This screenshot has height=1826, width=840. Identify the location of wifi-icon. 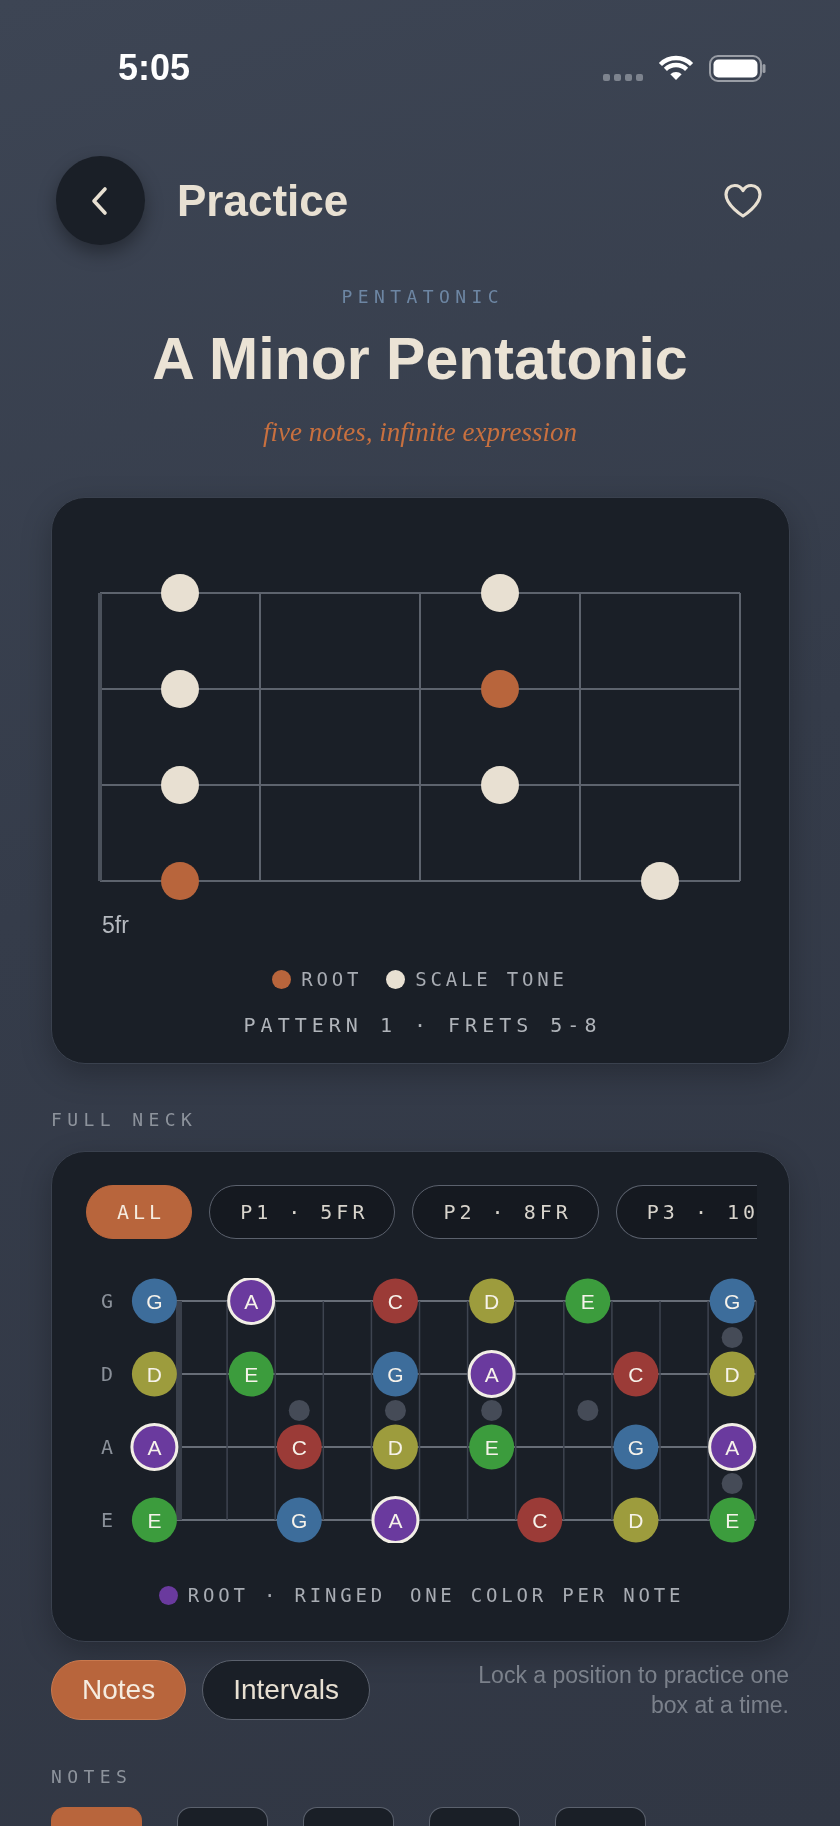
(676, 68).